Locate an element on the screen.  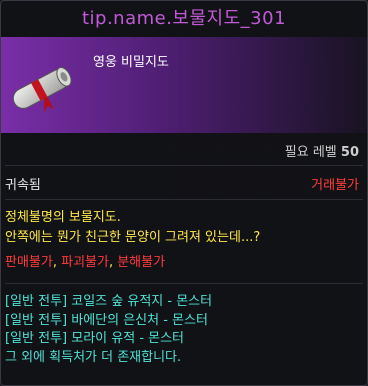
bind-status: 귀속됨 is located at coordinates (23, 185).